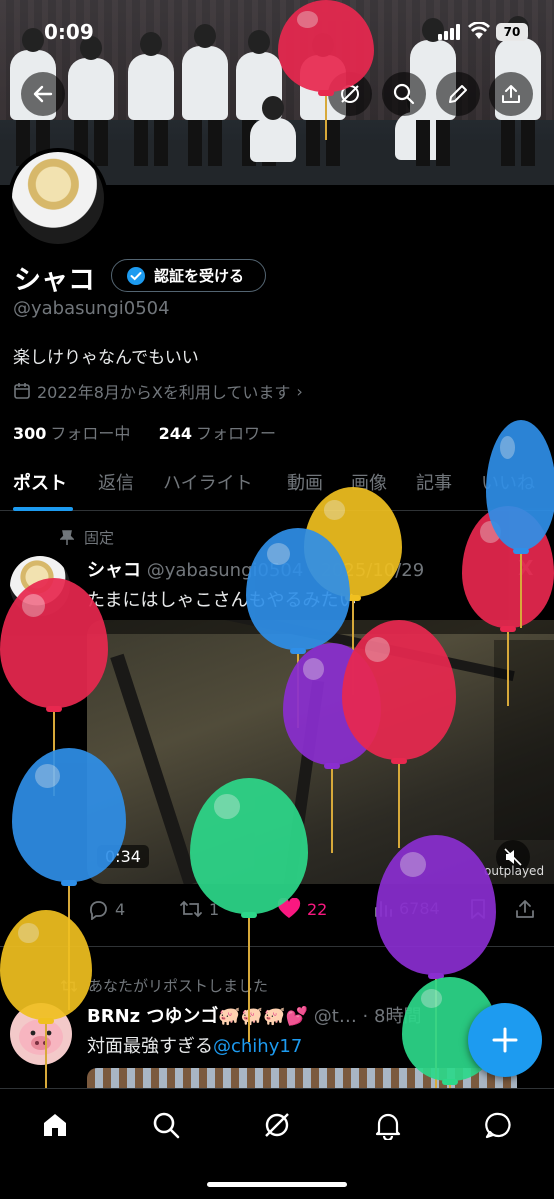 This screenshot has height=1199, width=554. Describe the element at coordinates (299, 391) in the screenshot. I see `chevron-right-icon: ›` at that location.